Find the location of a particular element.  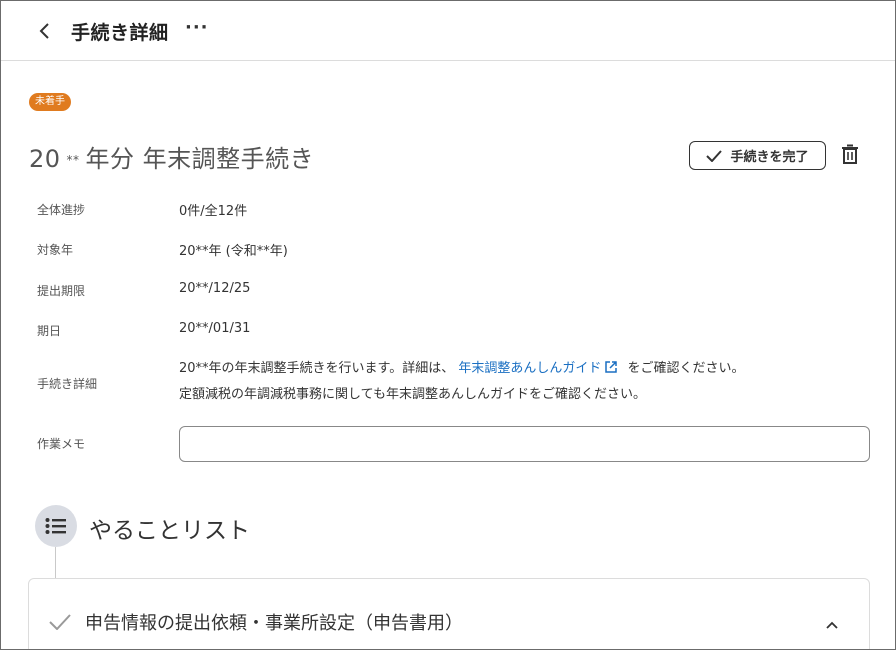

back-button is located at coordinates (46, 31).